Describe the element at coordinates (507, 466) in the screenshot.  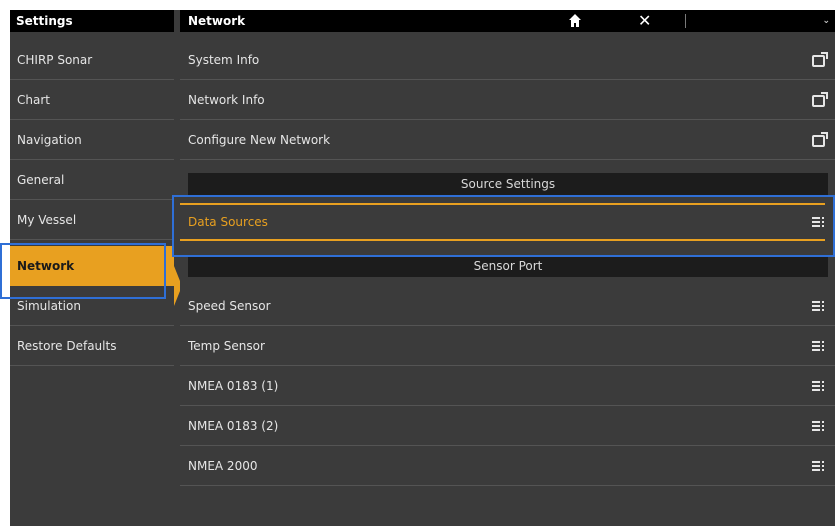
I see `row-nmea-2000: NMEA 2000` at that location.